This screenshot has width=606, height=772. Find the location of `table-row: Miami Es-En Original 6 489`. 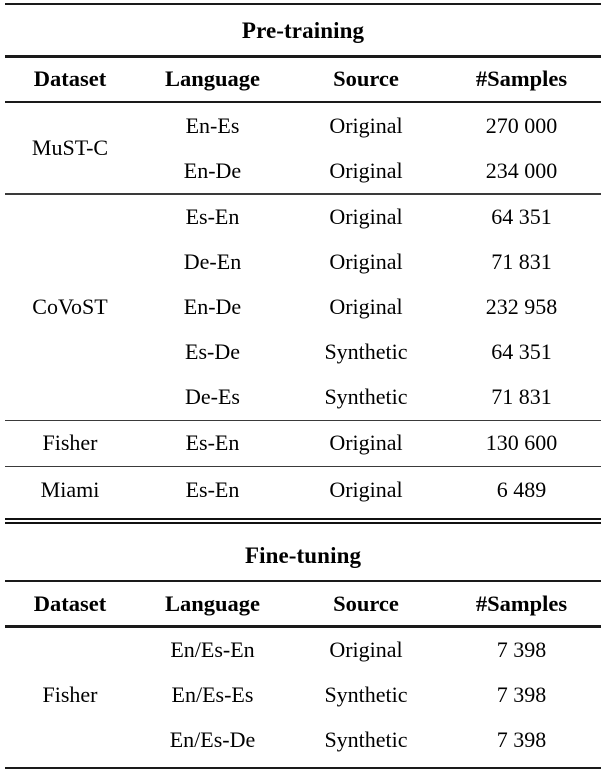

table-row: Miami Es-En Original 6 489 is located at coordinates (303, 489).